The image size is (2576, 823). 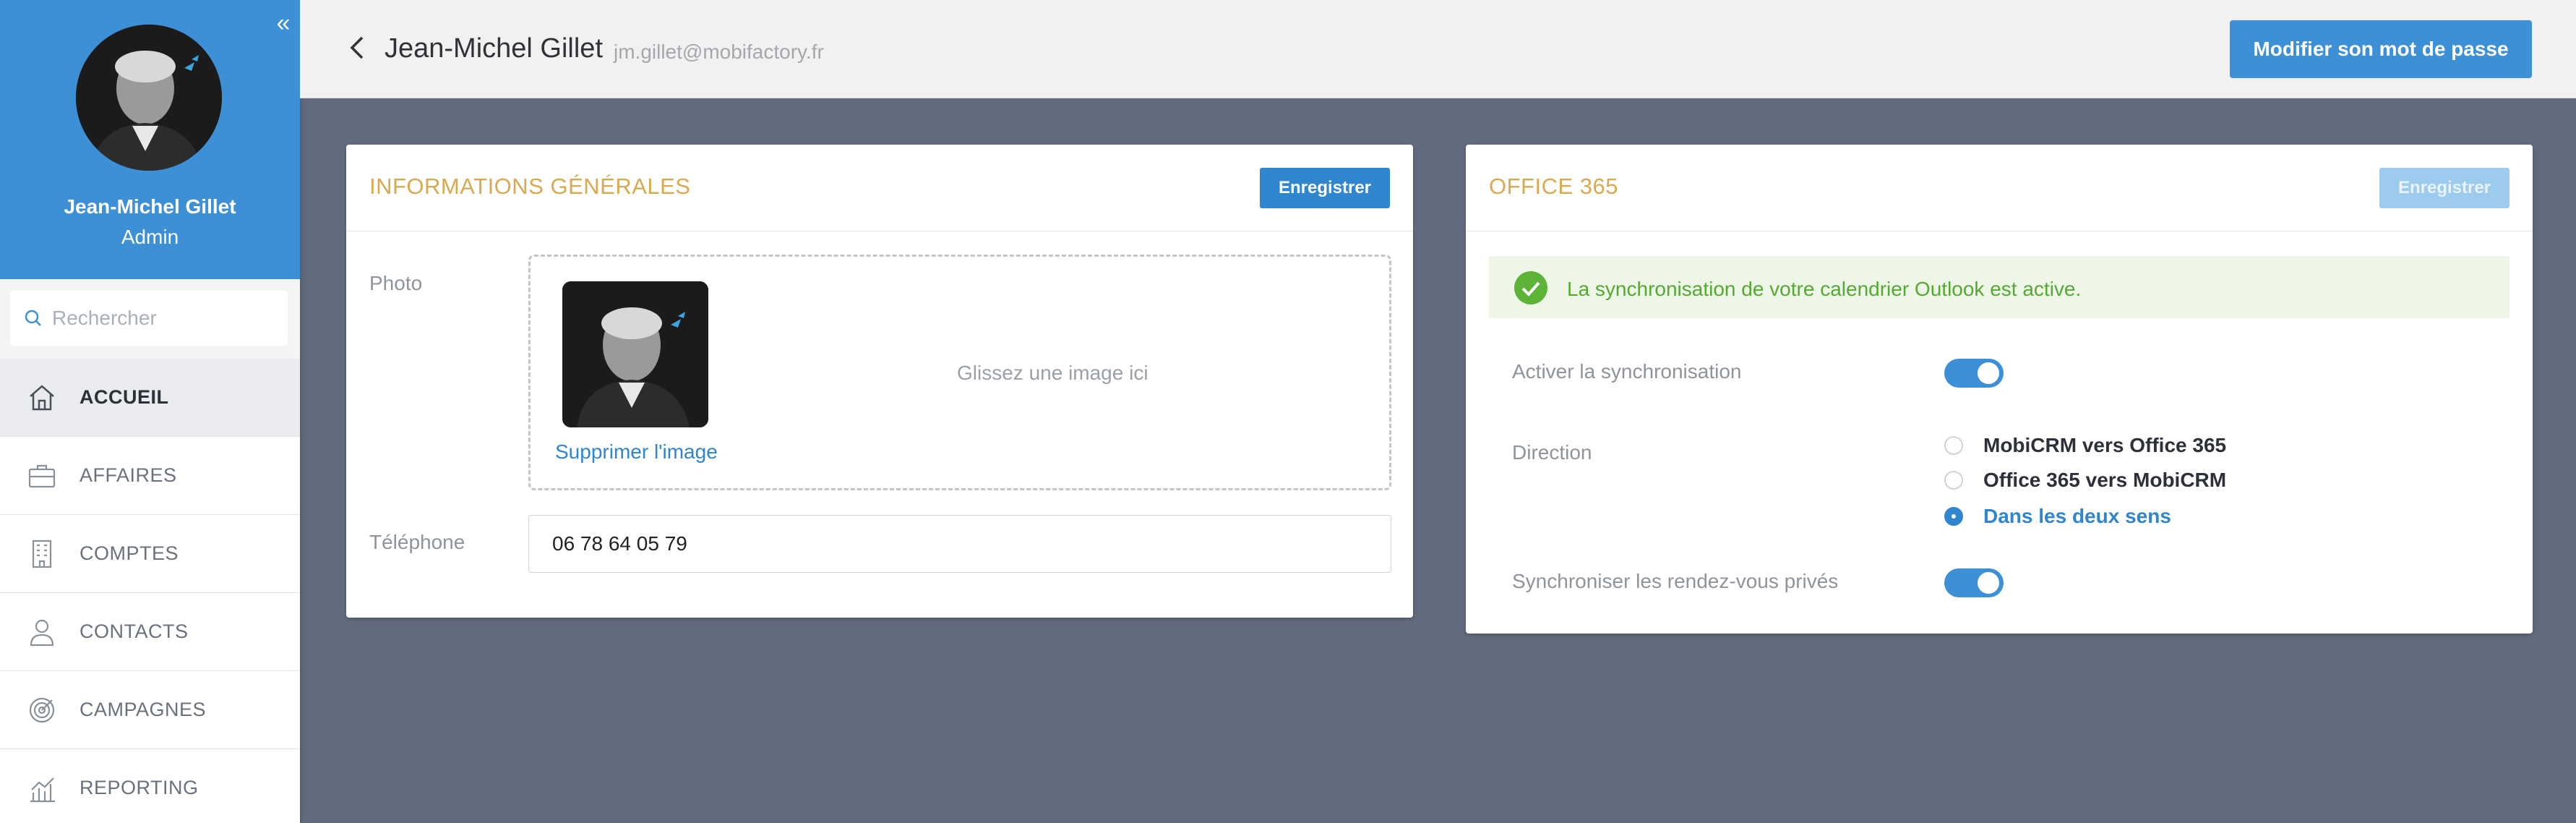 I want to click on sidebar: « Jean-Michel Gillet Admin ACCUEIL, so click(x=150, y=412).